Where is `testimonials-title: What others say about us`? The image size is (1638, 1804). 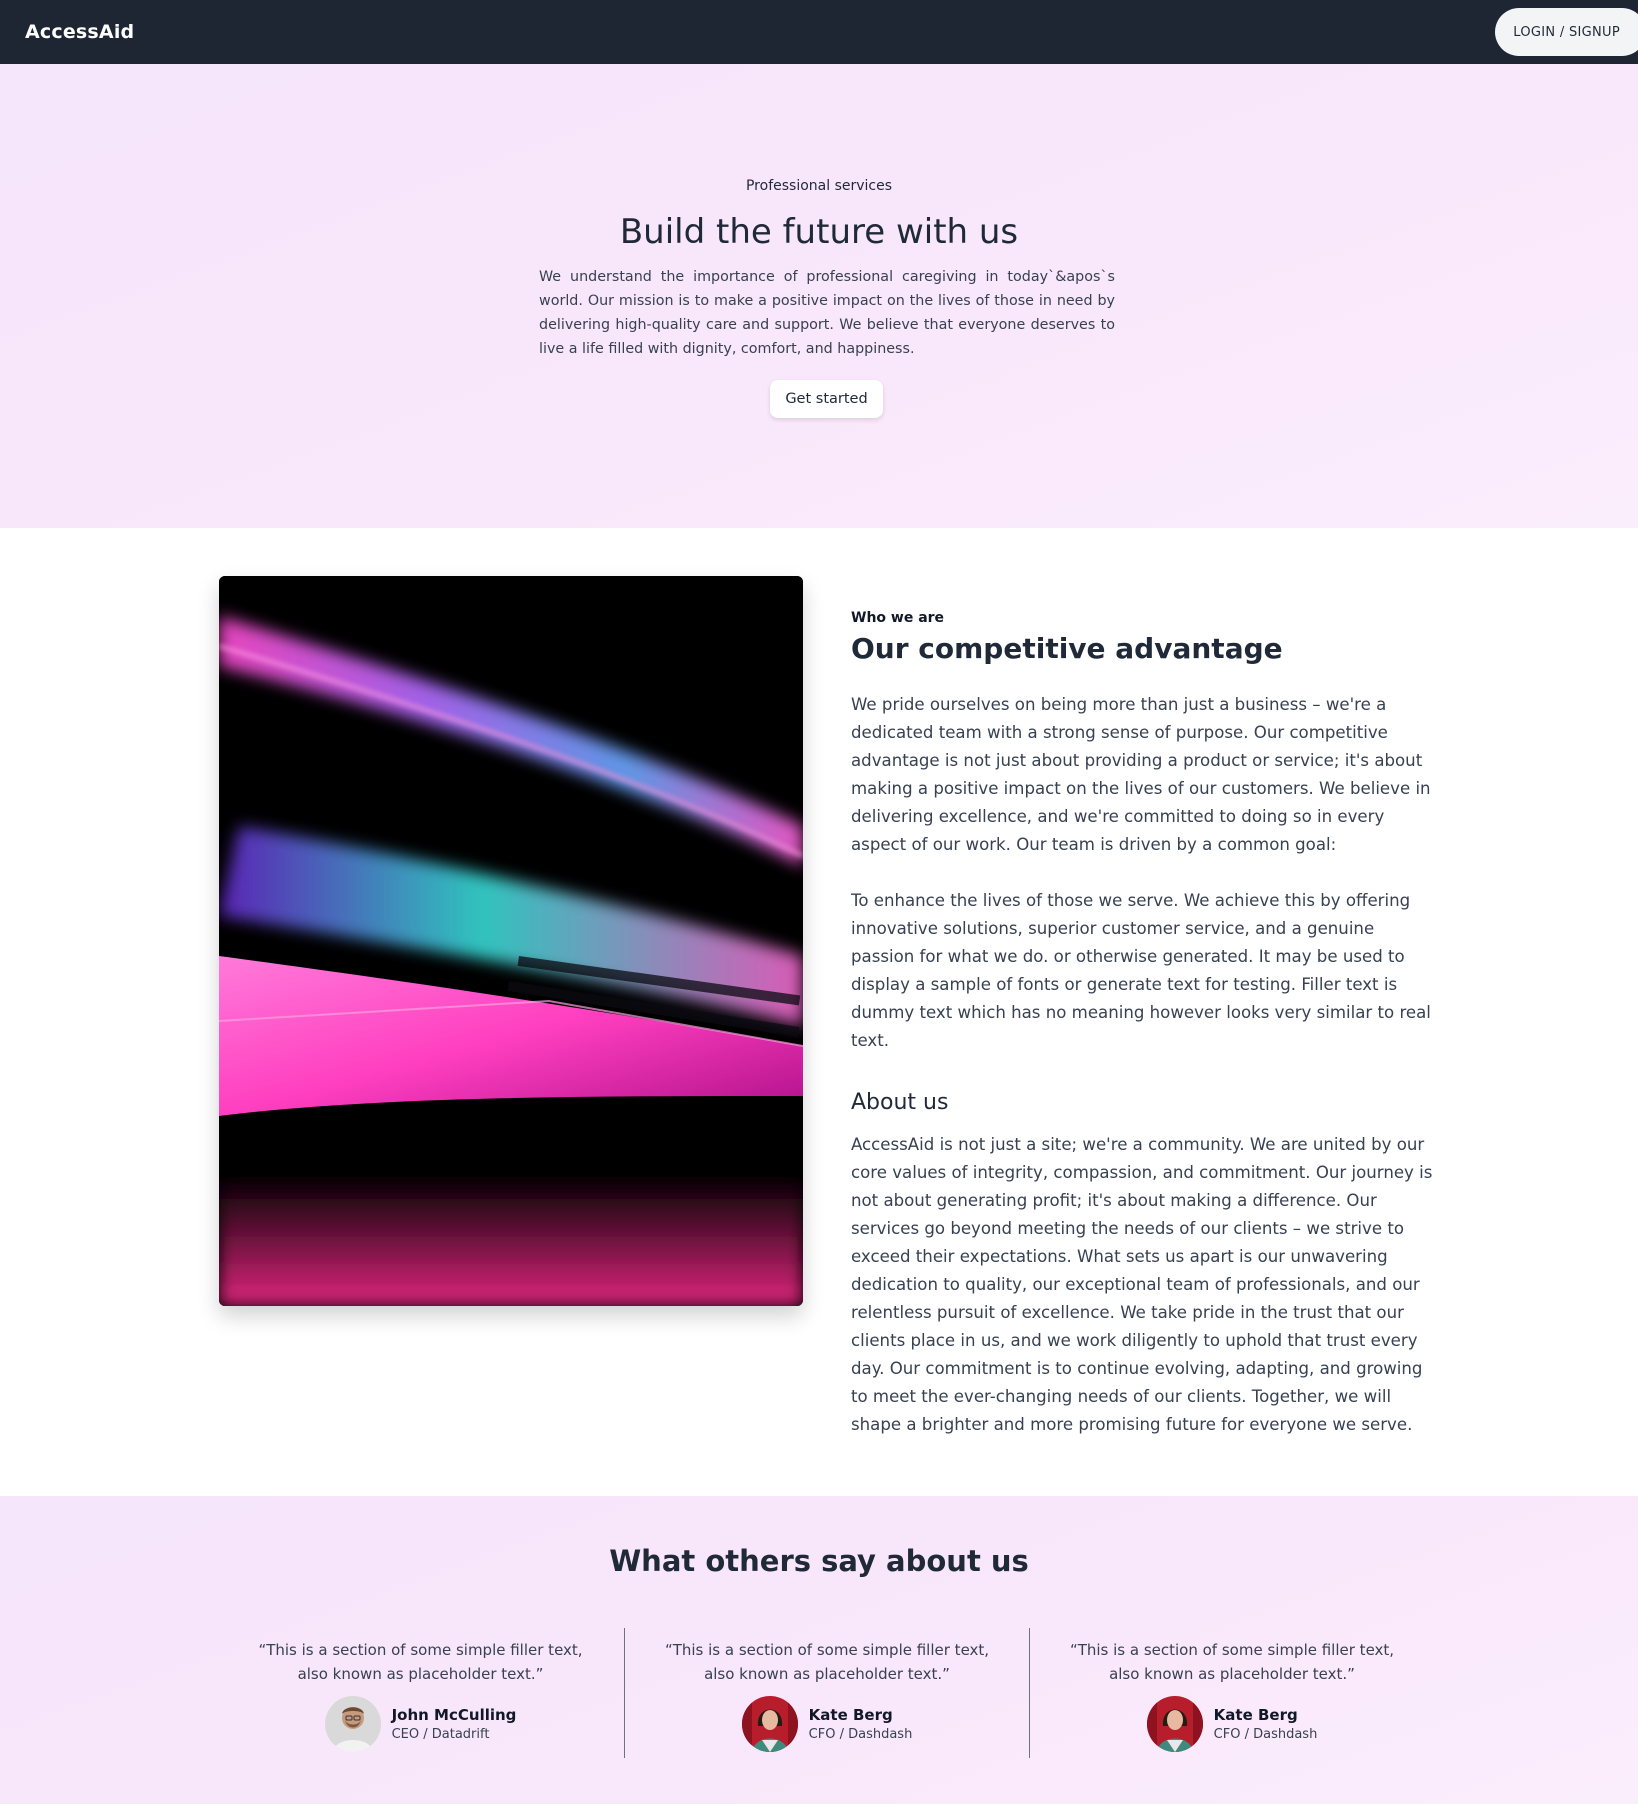
testimonials-title: What others say about us is located at coordinates (819, 1561).